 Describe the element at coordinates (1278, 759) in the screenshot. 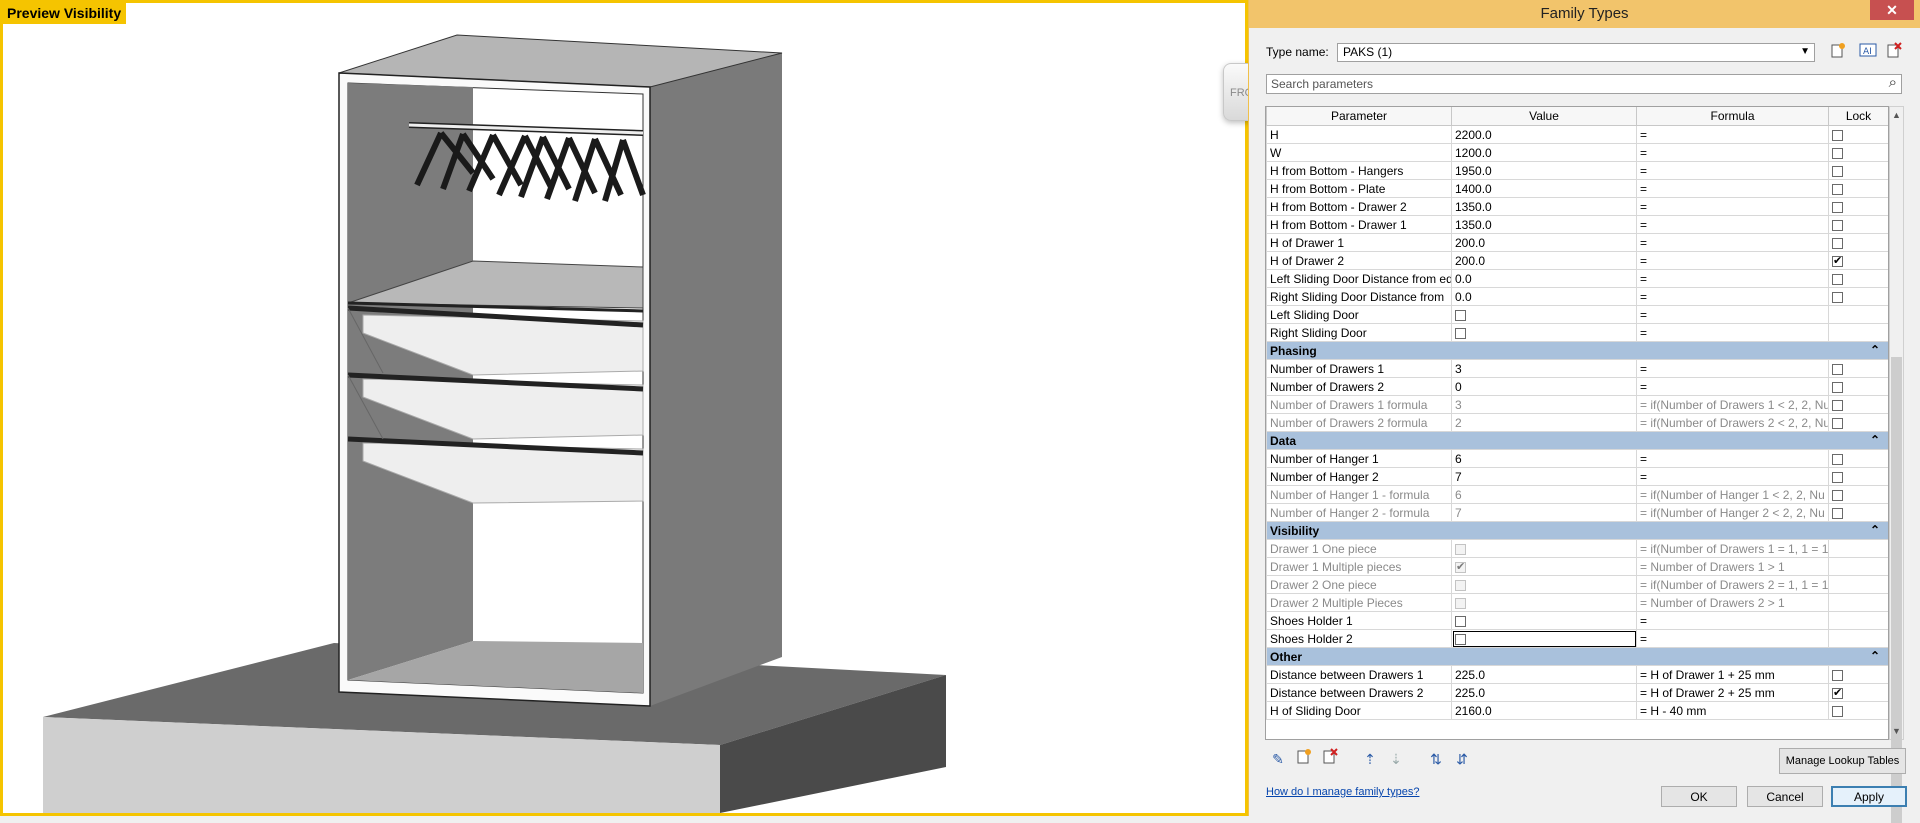

I see `edit-parameter-icon: ✎` at that location.